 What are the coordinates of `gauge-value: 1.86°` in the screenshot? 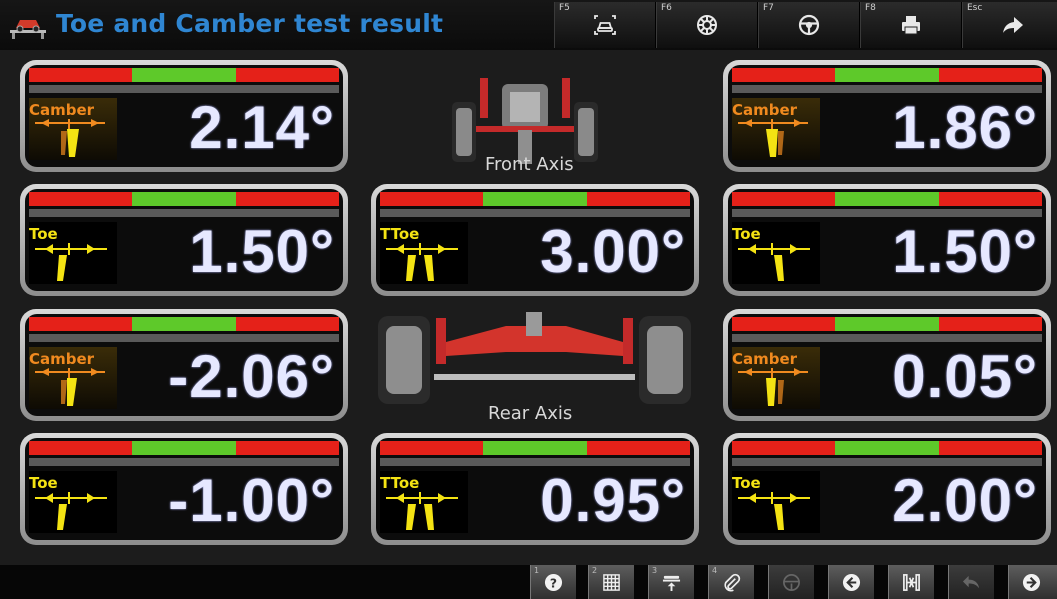 It's located at (965, 127).